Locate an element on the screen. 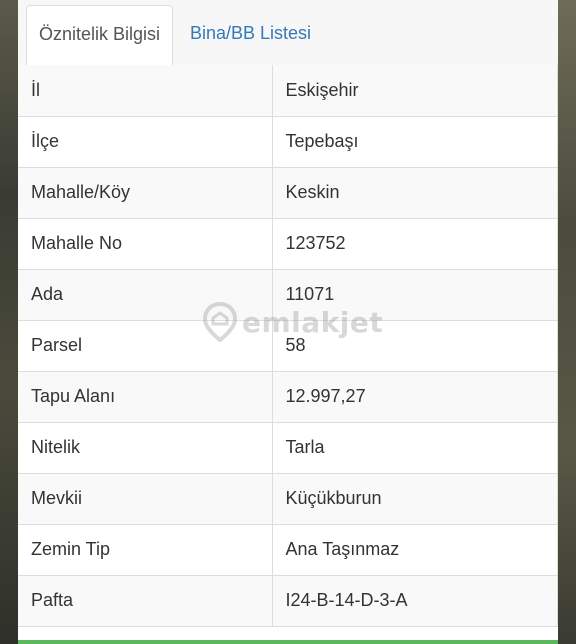  row-label: İlçe is located at coordinates (145, 142).